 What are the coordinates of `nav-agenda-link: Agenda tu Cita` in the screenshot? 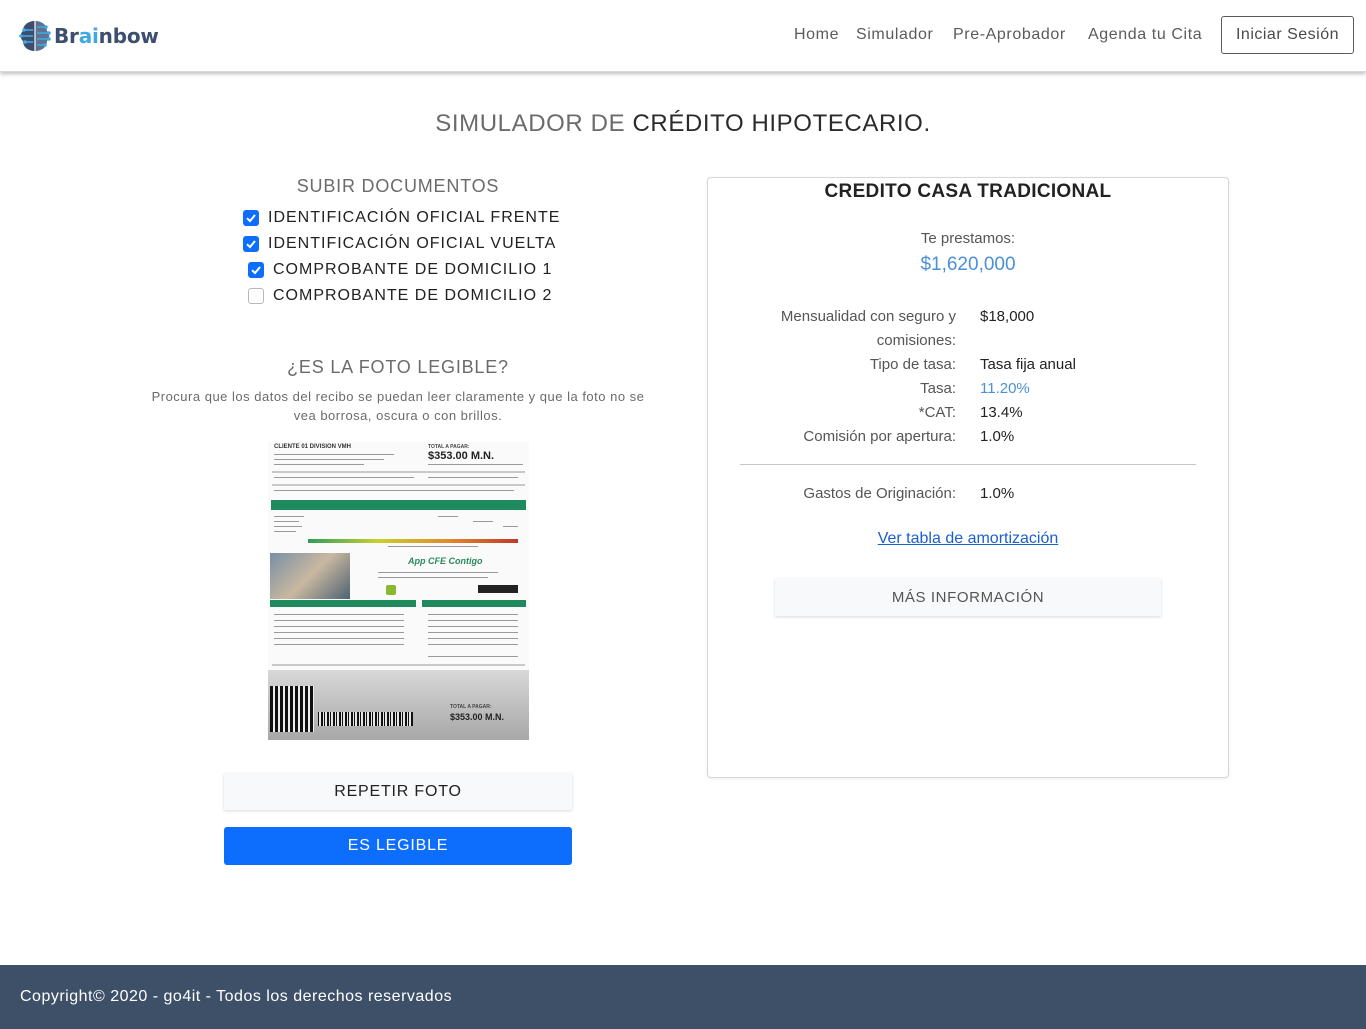 It's located at (1145, 35).